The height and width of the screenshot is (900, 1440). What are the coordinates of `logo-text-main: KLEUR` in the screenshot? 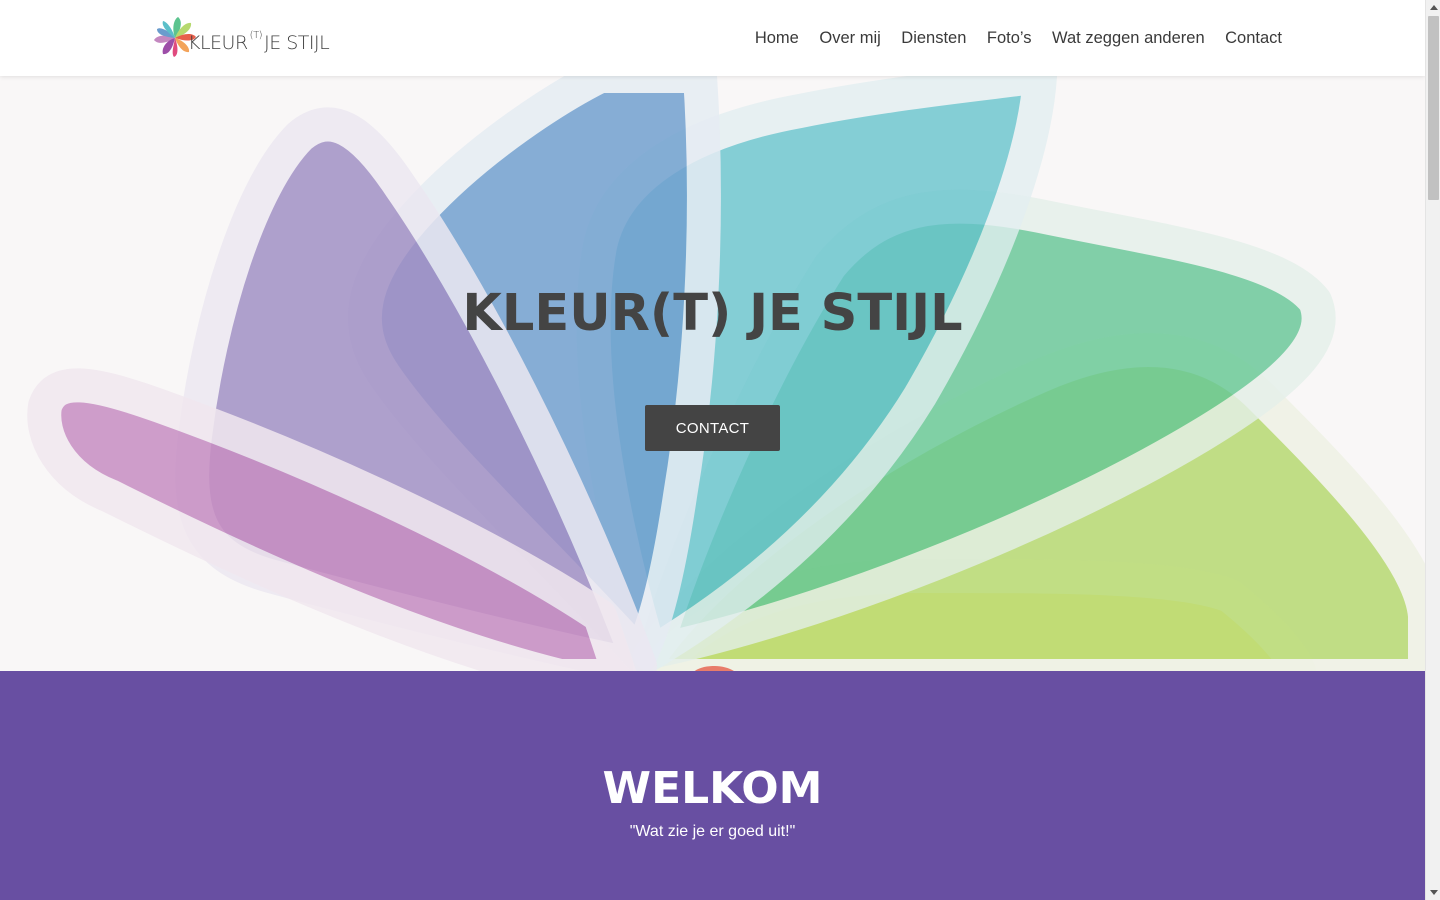 It's located at (218, 43).